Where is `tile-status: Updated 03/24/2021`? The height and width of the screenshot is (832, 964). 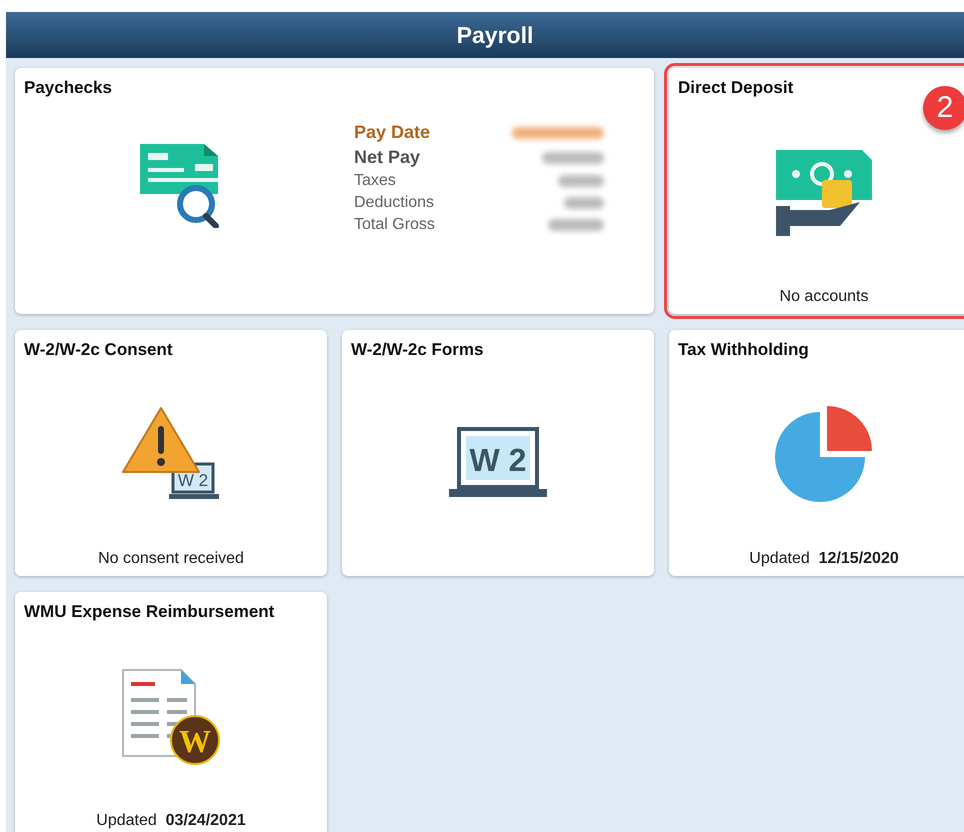
tile-status: Updated 03/24/2021 is located at coordinates (171, 821).